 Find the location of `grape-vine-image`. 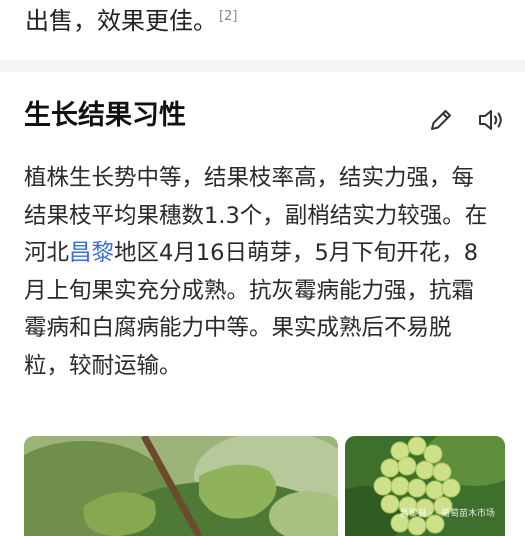

grape-vine-image is located at coordinates (181, 486).